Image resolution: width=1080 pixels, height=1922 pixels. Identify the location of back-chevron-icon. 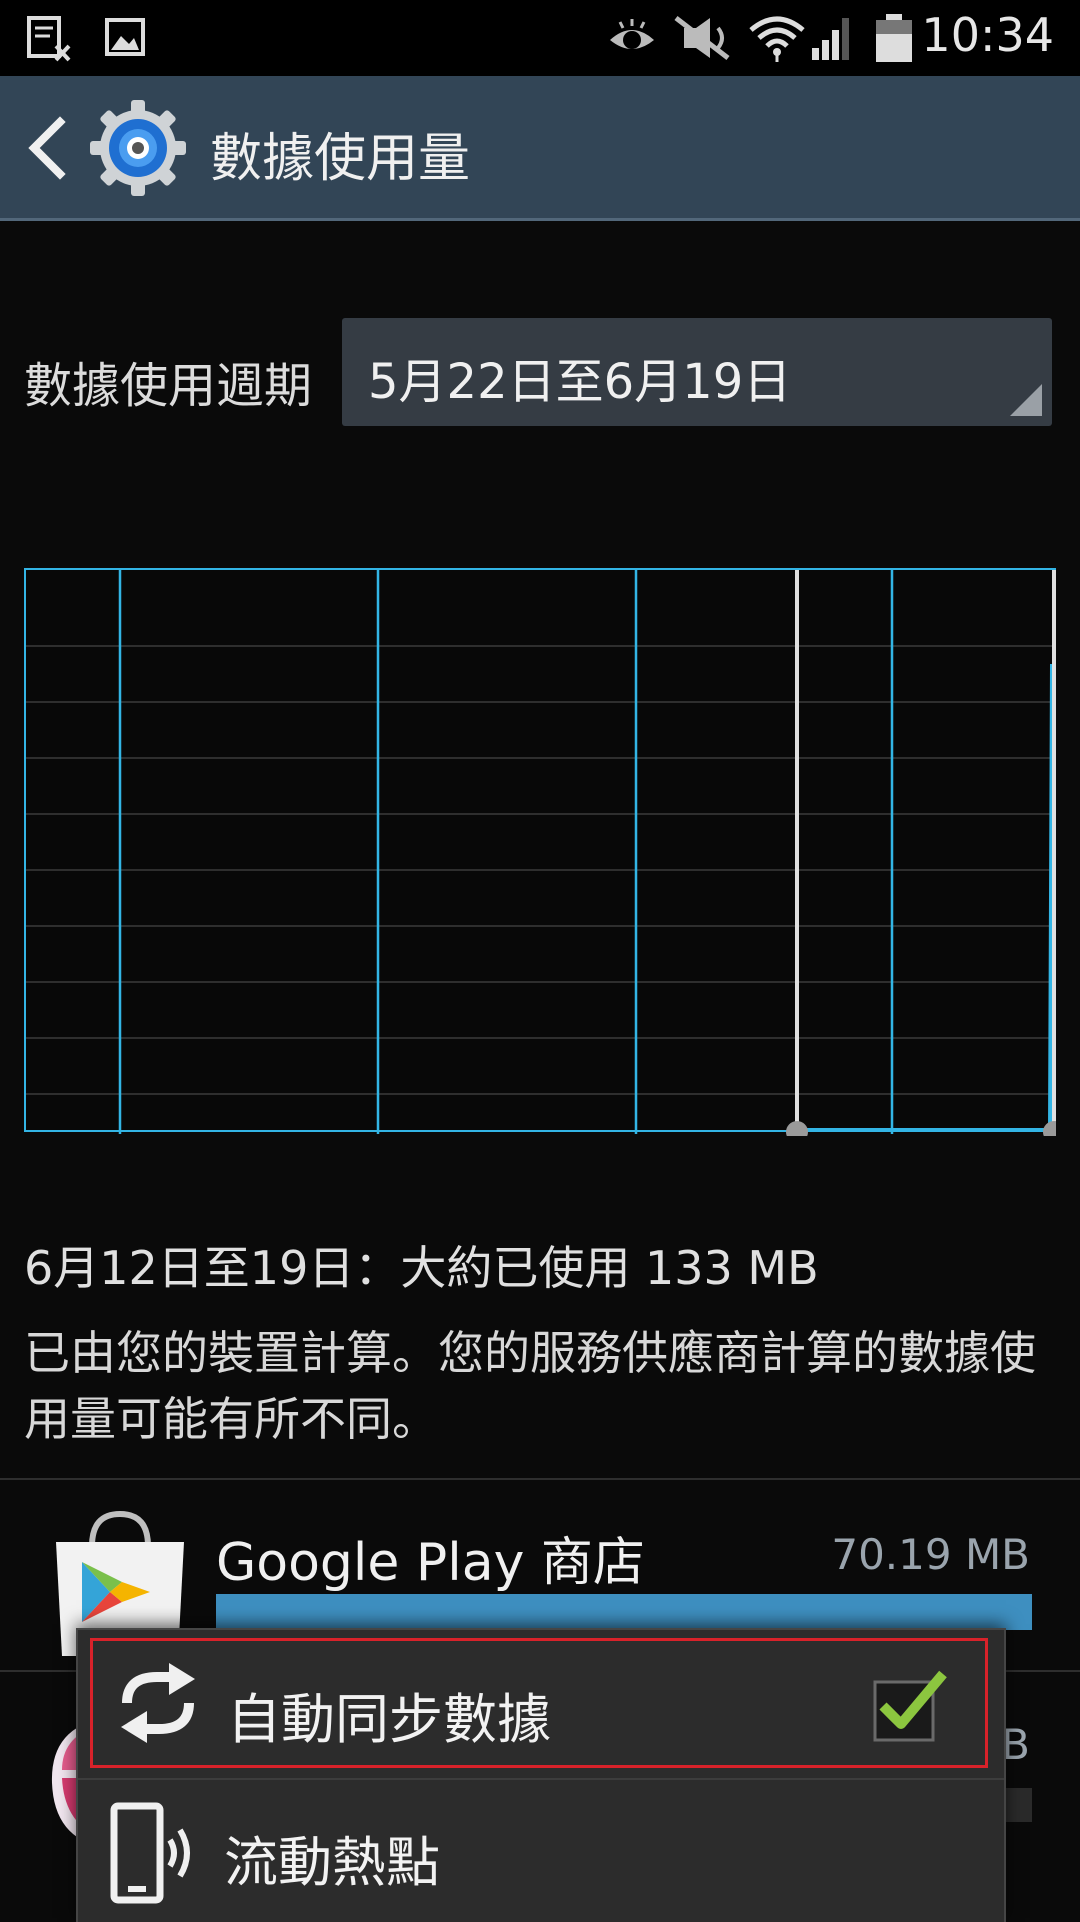
(46, 148).